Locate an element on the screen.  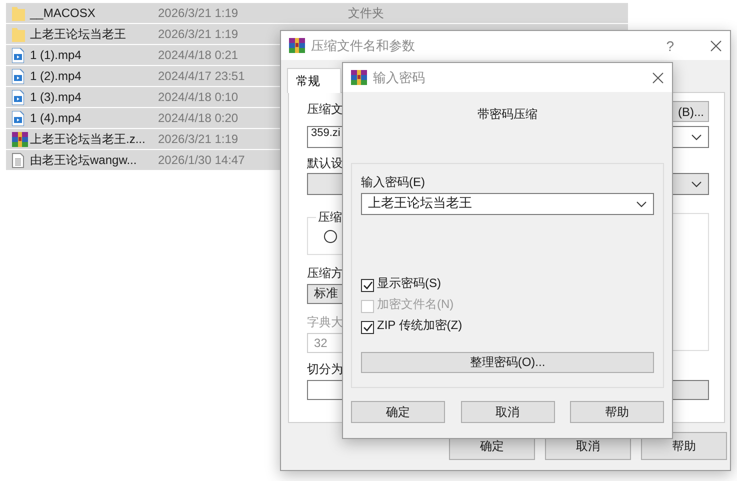
checkbox-label: ZIP 传统加密(Z) is located at coordinates (419, 325).